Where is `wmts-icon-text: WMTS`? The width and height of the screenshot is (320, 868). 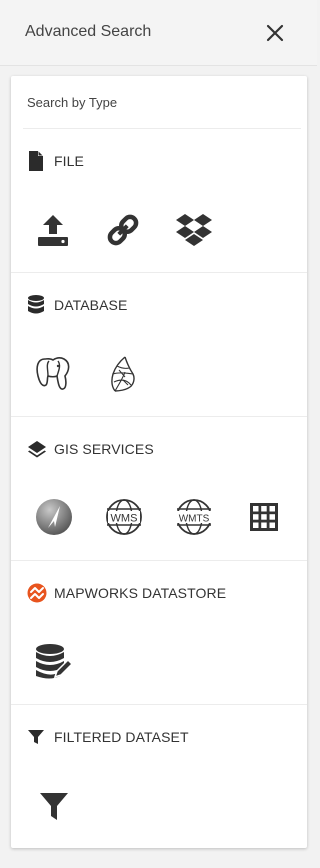 wmts-icon-text: WMTS is located at coordinates (194, 519).